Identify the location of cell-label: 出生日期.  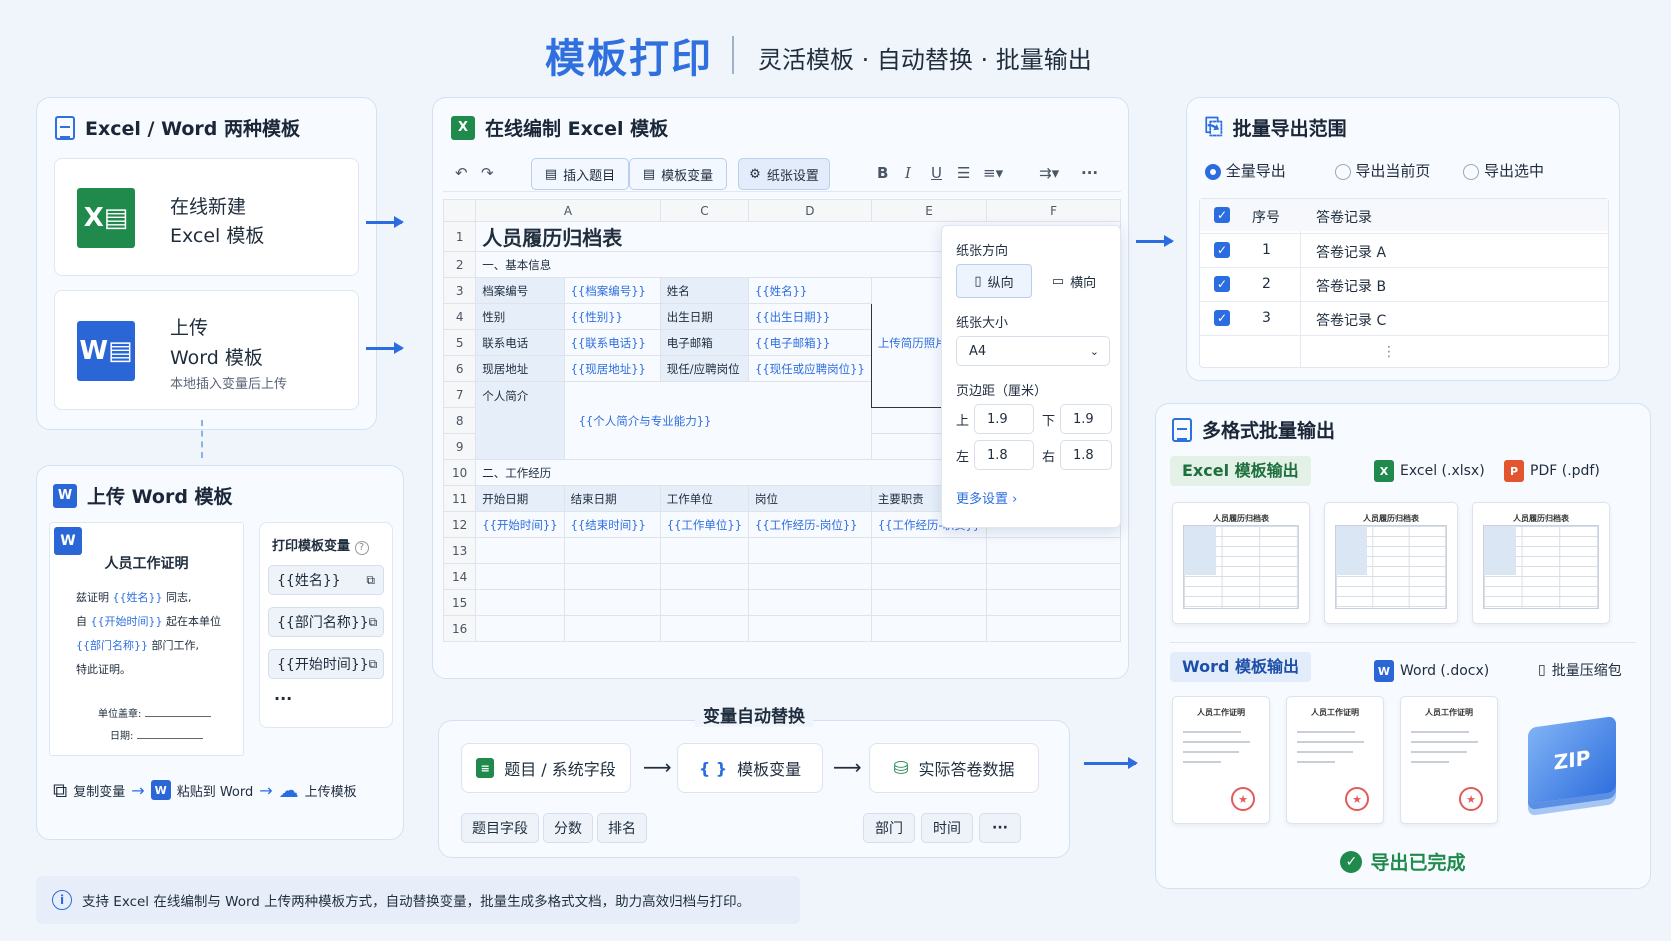
(704, 316).